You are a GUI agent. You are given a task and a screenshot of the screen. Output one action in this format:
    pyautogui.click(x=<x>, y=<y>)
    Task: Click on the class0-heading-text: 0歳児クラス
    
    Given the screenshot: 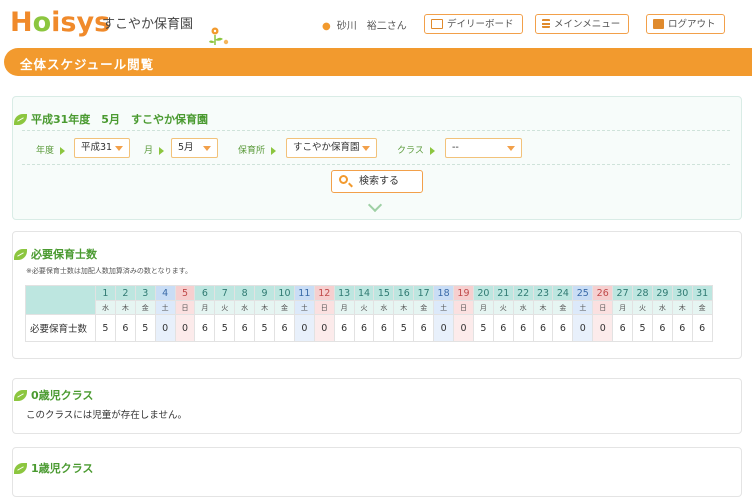 What is the action you would take?
    pyautogui.click(x=62, y=395)
    